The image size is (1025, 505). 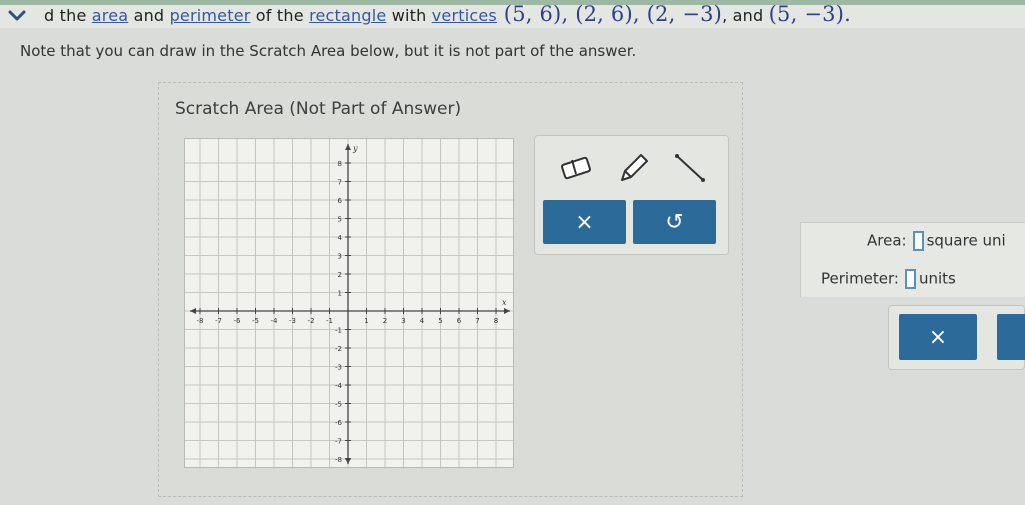 What do you see at coordinates (340, 238) in the screenshot?
I see `y-tick-label: 4` at bounding box center [340, 238].